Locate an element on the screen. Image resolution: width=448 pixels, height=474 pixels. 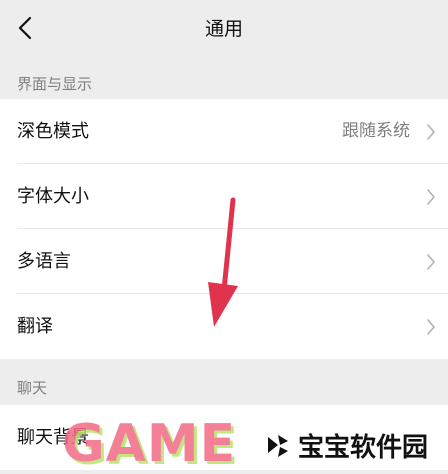
section-header-chat: 聊天 is located at coordinates (32, 388).